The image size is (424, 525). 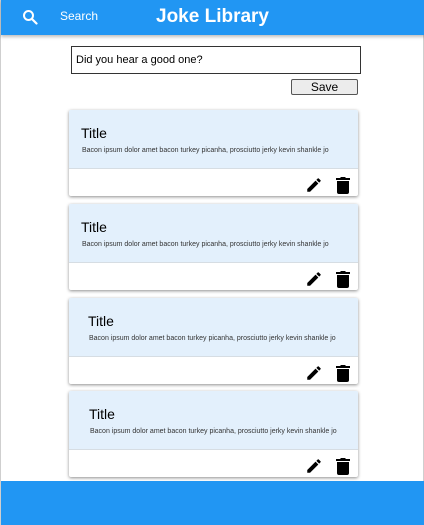 I want to click on app-title: Joke Library, so click(x=212, y=16).